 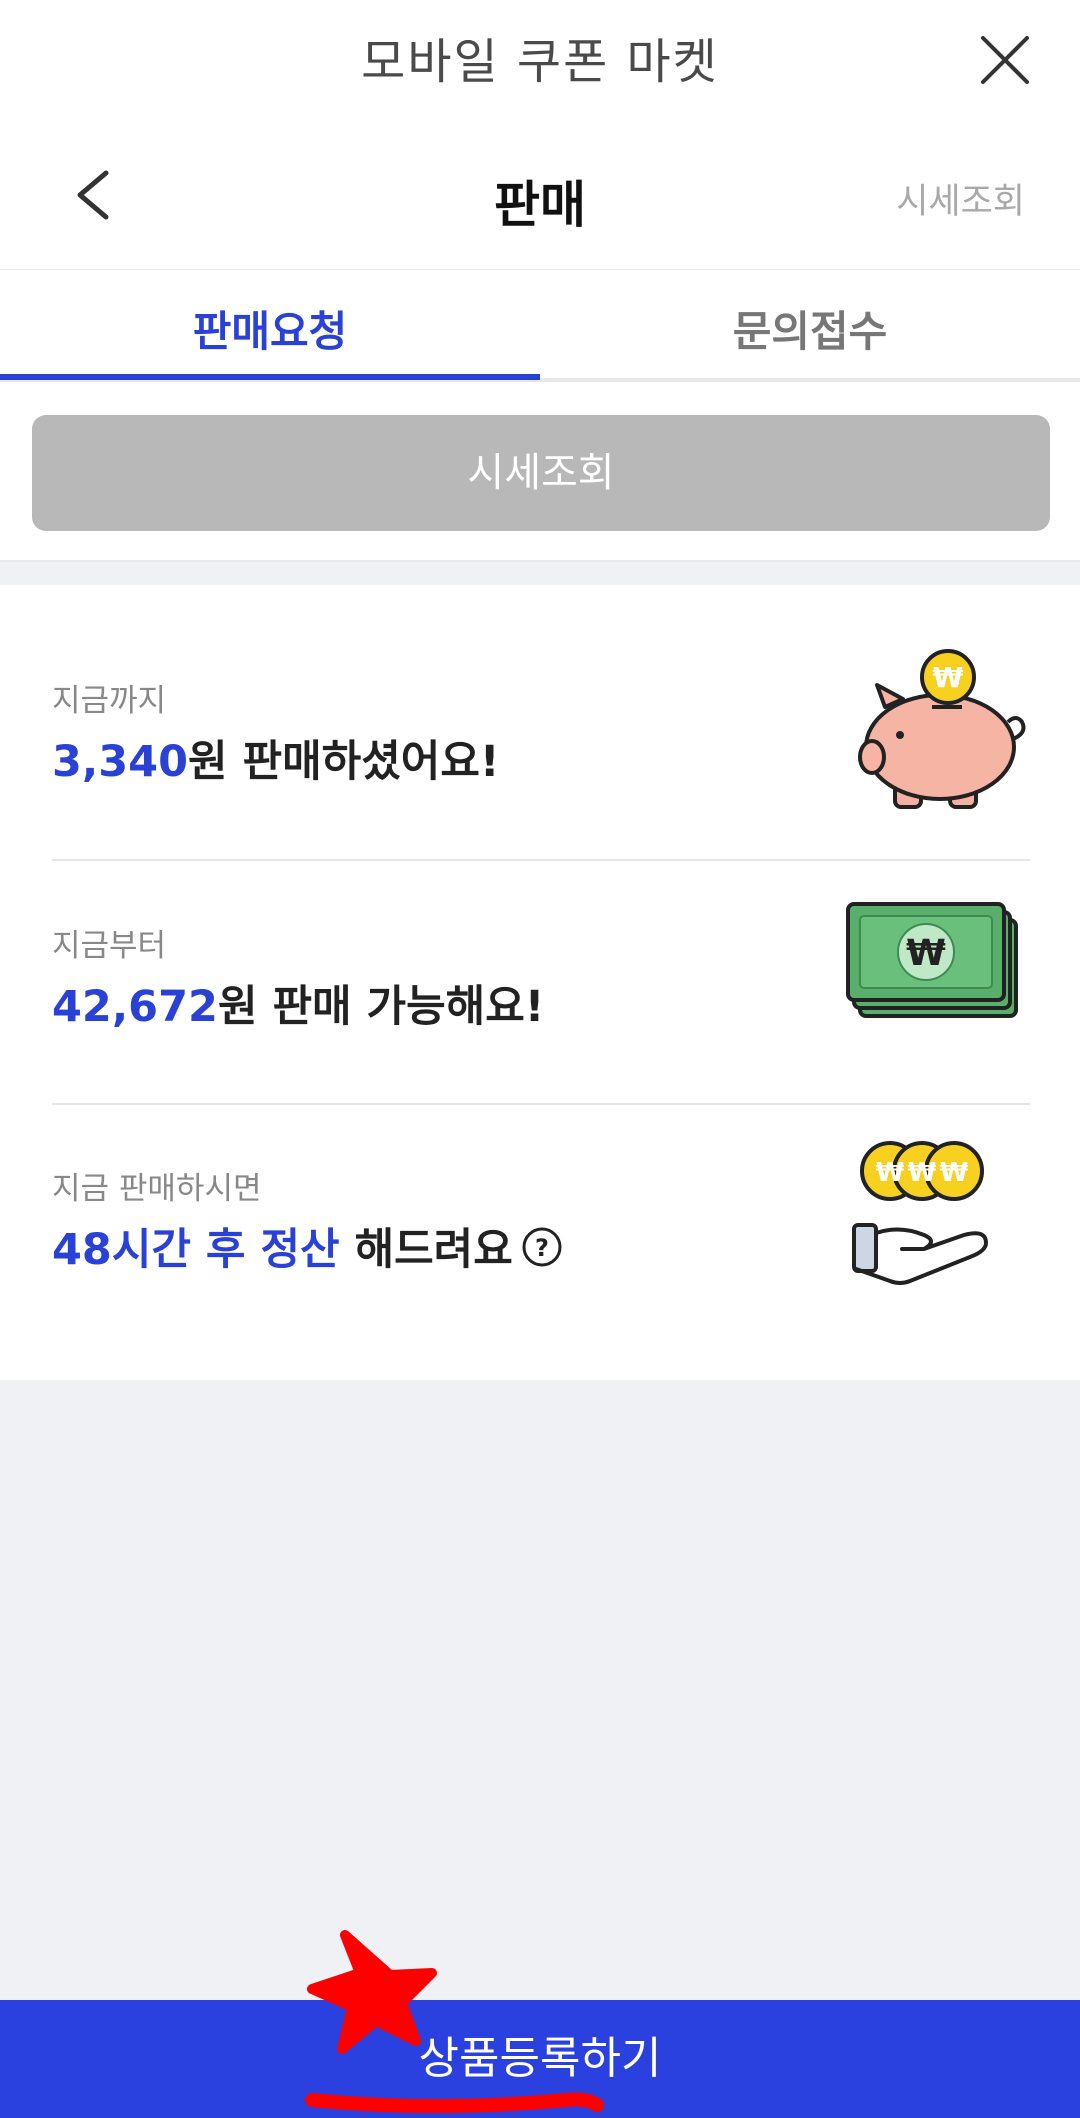 What do you see at coordinates (1005, 60) in the screenshot?
I see `close-icon` at bounding box center [1005, 60].